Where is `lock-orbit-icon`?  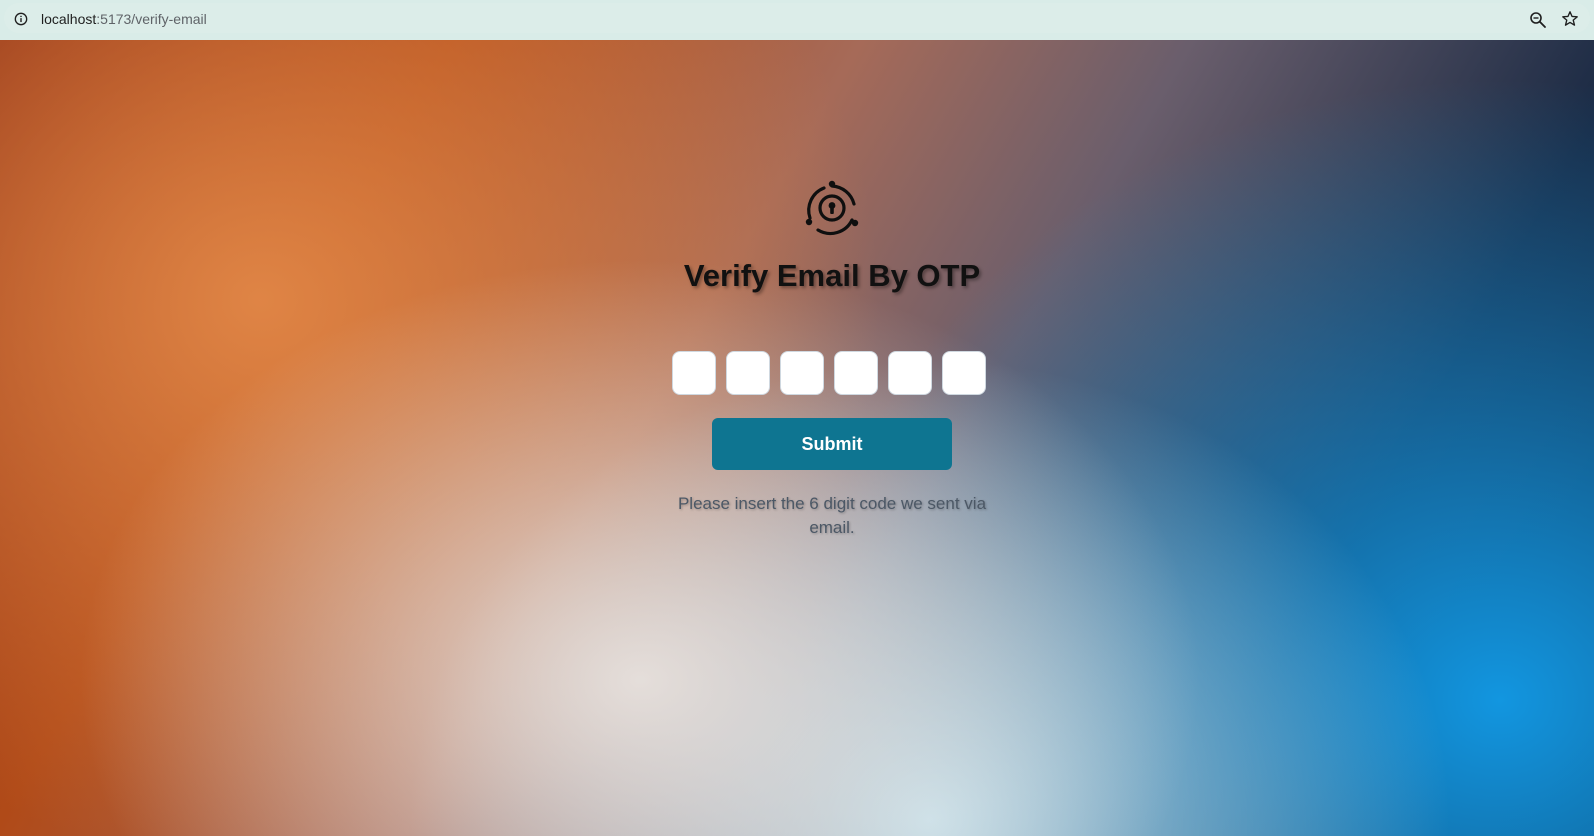
lock-orbit-icon is located at coordinates (832, 208).